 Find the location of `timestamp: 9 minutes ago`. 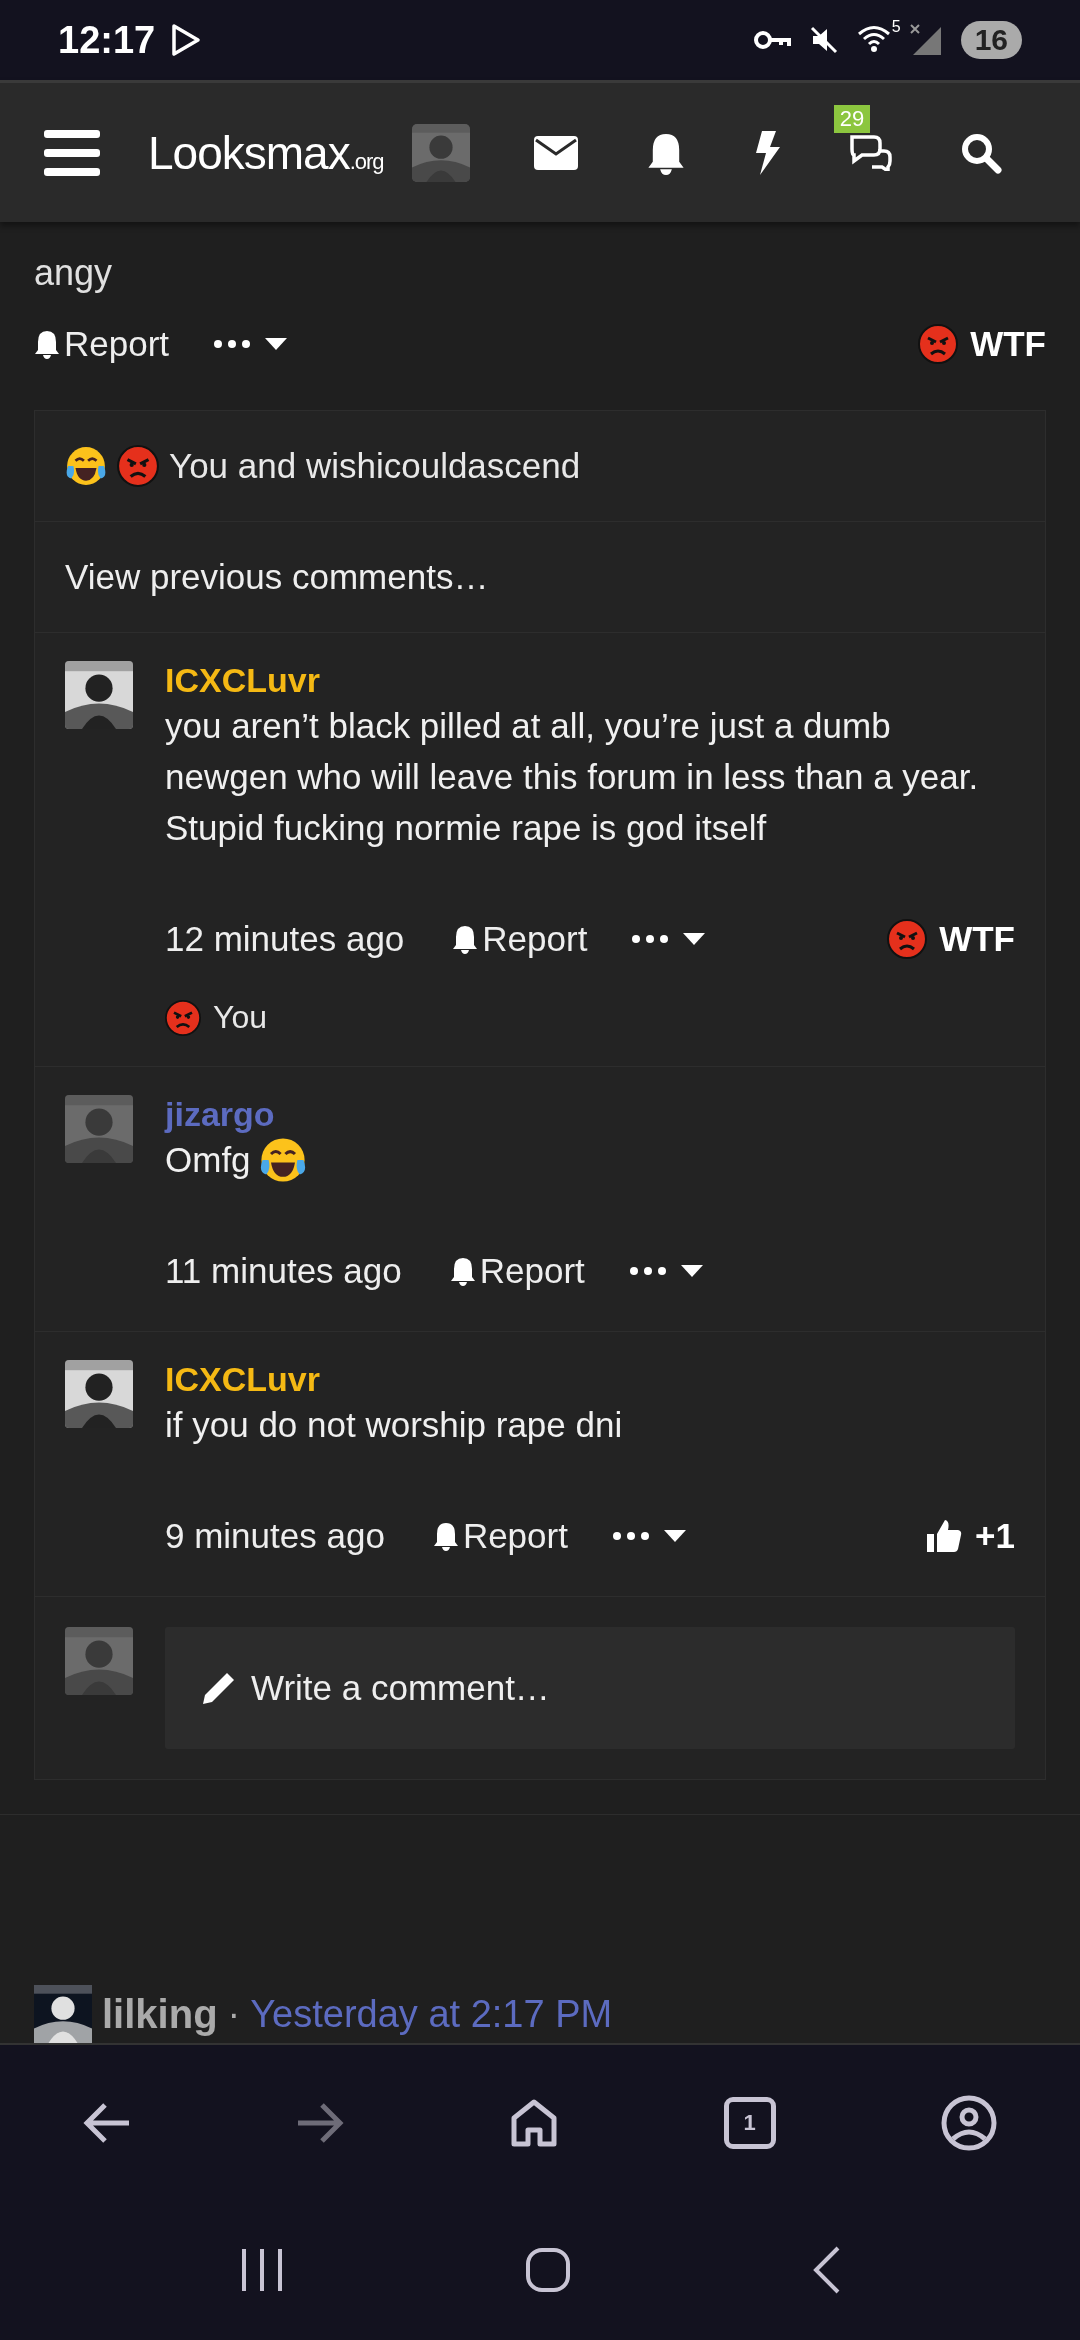

timestamp: 9 minutes ago is located at coordinates (275, 1536).